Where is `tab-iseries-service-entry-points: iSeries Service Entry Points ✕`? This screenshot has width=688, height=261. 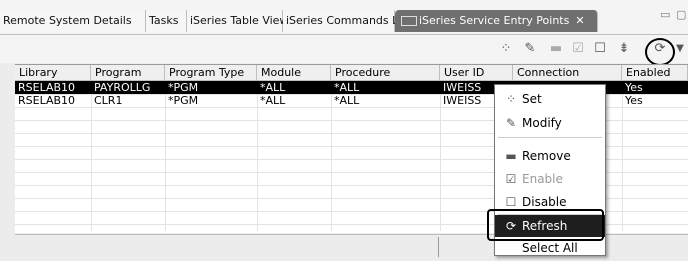
tab-iseries-service-entry-points: iSeries Service Entry Points ✕ is located at coordinates (496, 21).